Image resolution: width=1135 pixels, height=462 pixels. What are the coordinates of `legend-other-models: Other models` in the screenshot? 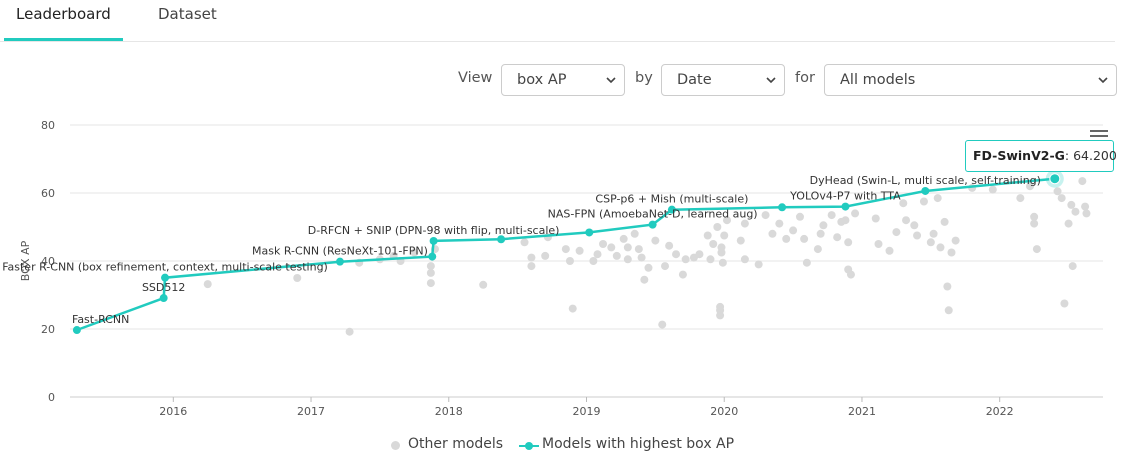 It's located at (455, 444).